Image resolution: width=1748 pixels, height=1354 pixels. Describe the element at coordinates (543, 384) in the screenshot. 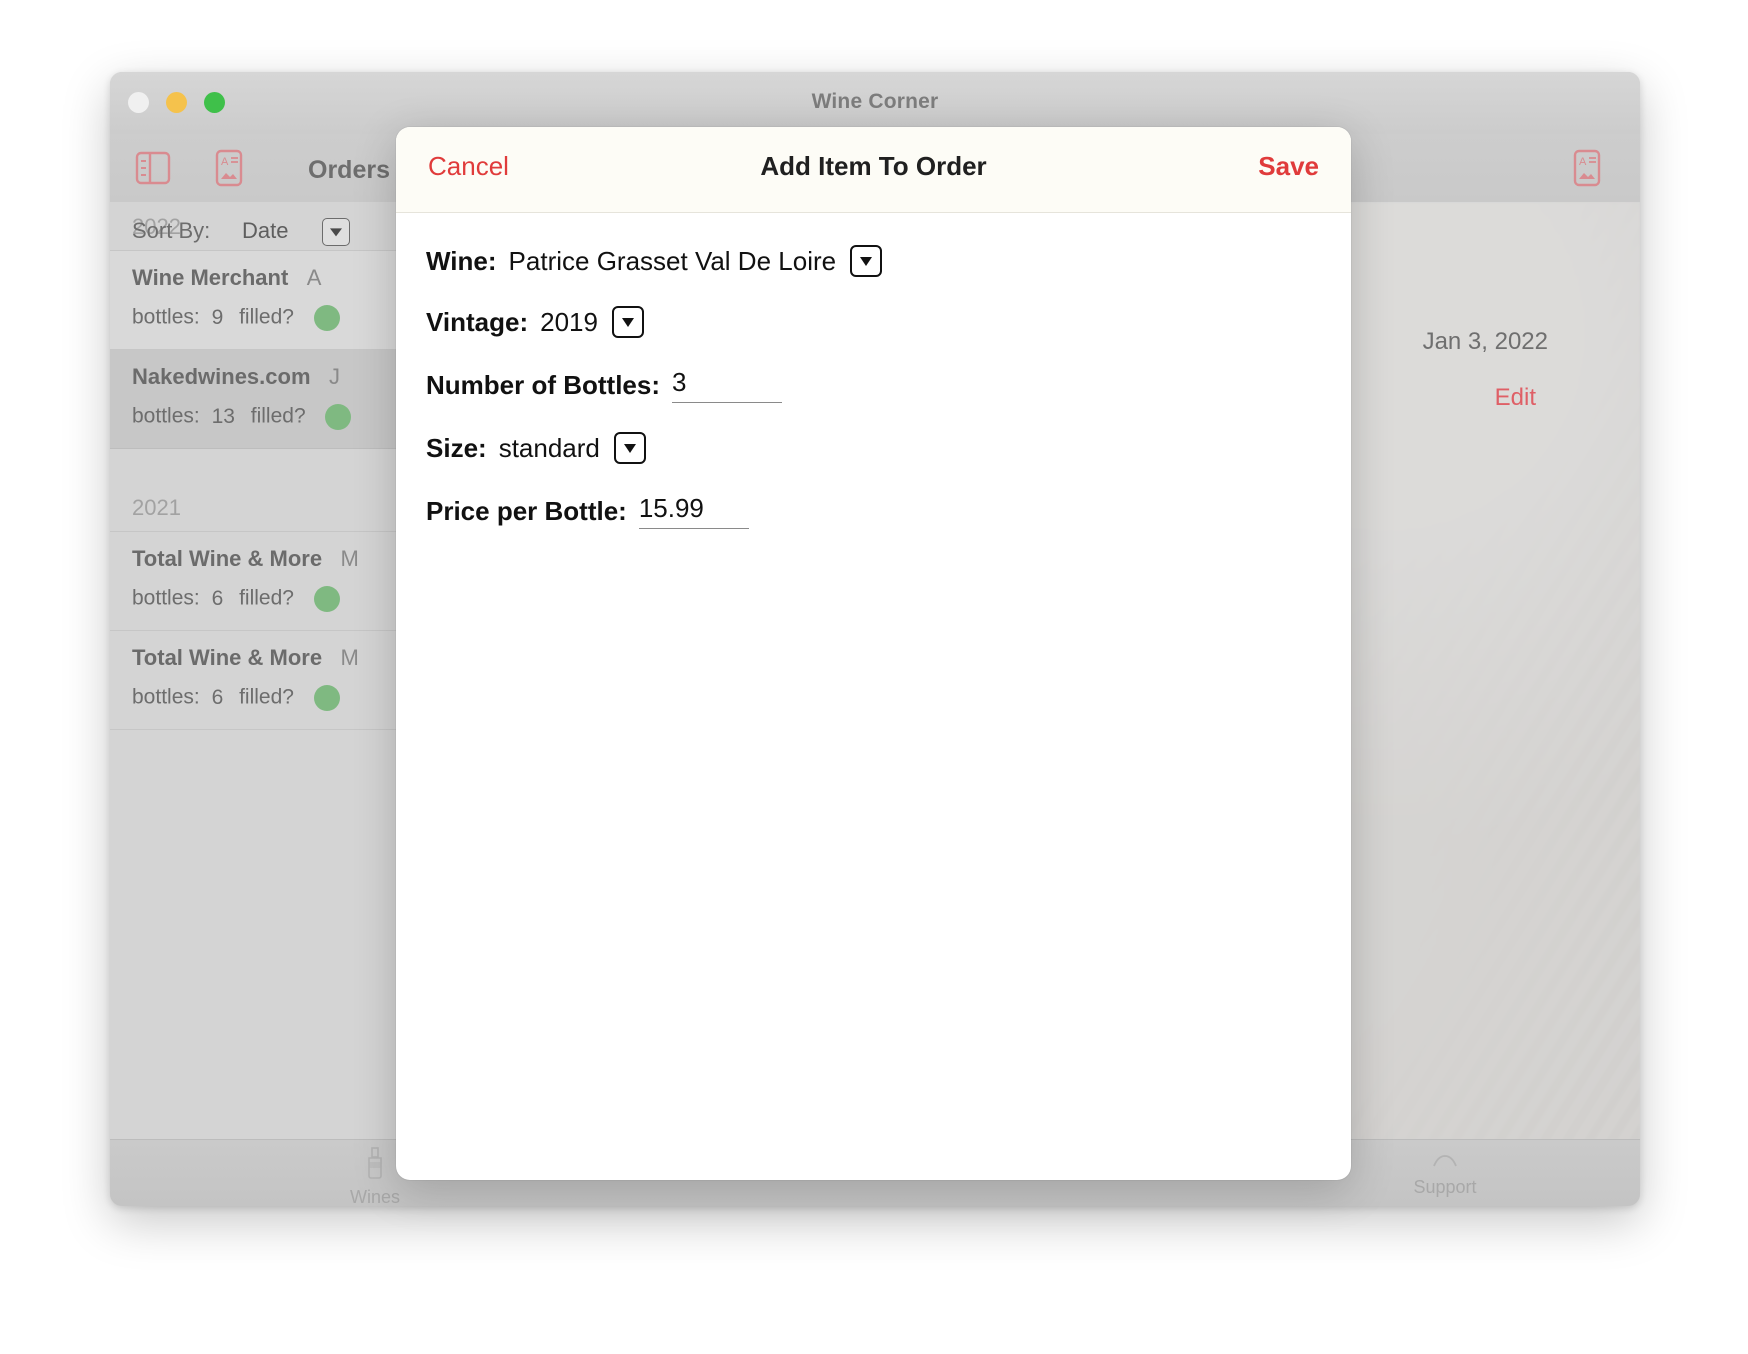

I see `number-of-bottles-label: Number of Bottles:` at that location.